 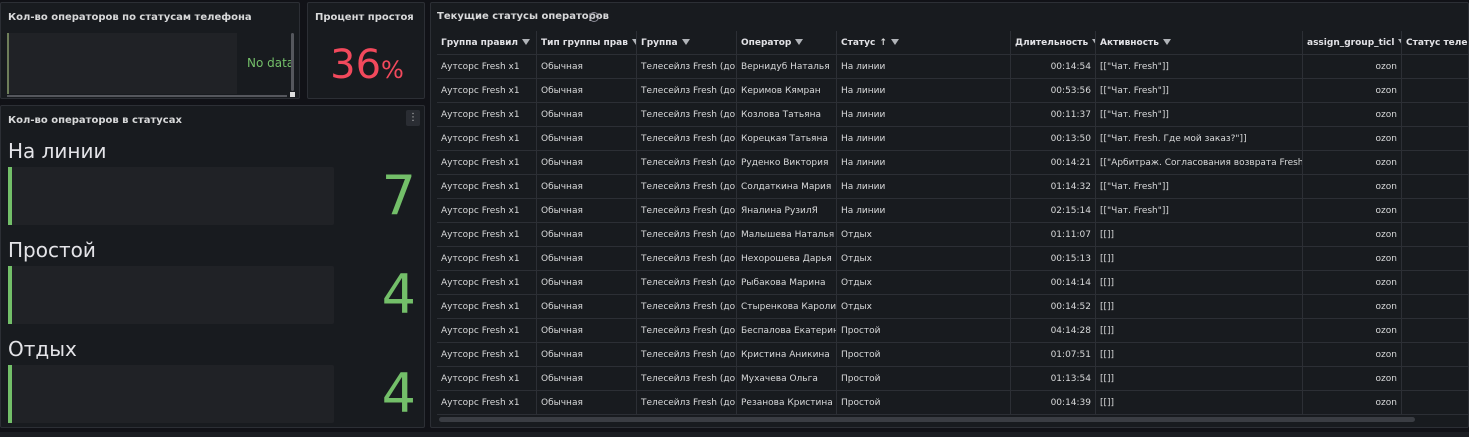 I want to click on kebab-icon: ⋮, so click(x=413, y=118).